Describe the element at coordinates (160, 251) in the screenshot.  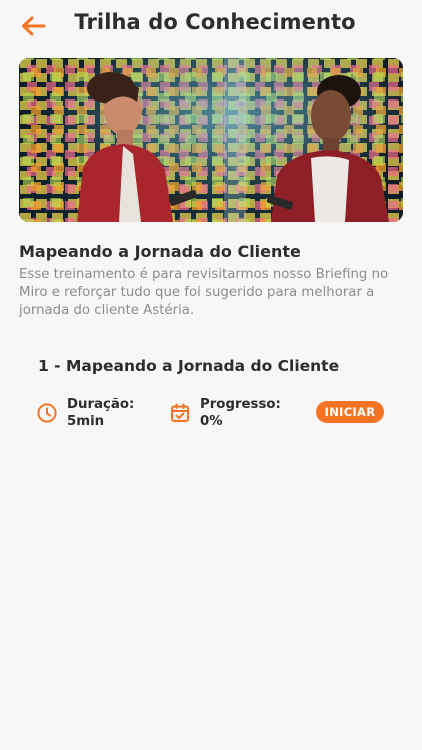
I see `course-title: Mapeando a Jornada do Cliente` at that location.